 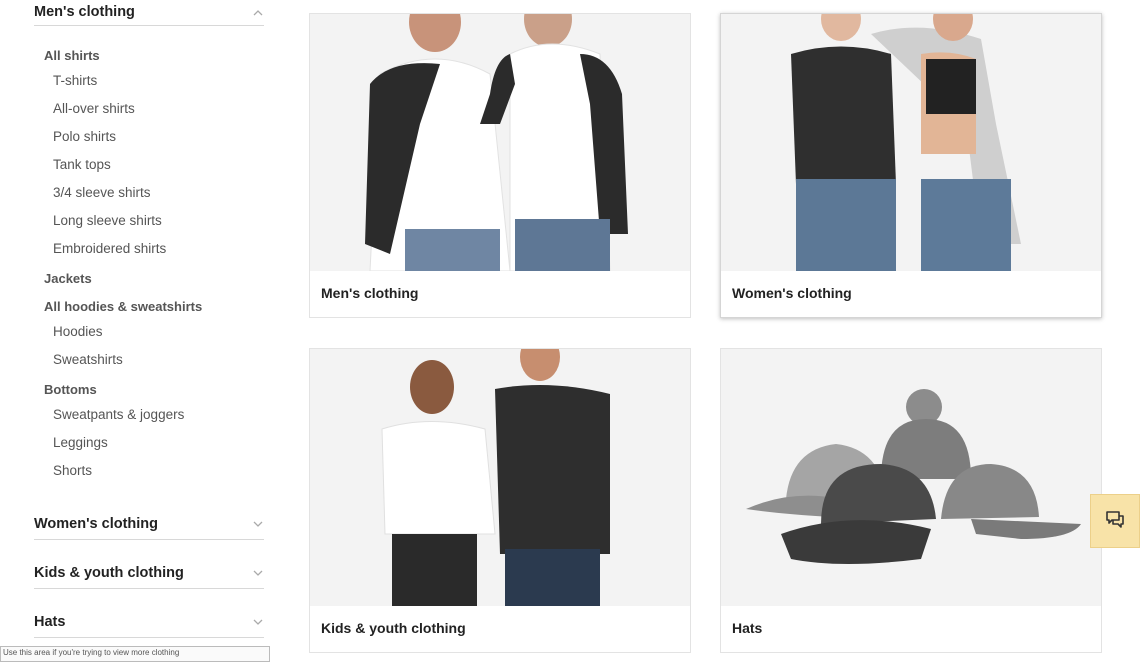 What do you see at coordinates (911, 477) in the screenshot?
I see `hats-image` at bounding box center [911, 477].